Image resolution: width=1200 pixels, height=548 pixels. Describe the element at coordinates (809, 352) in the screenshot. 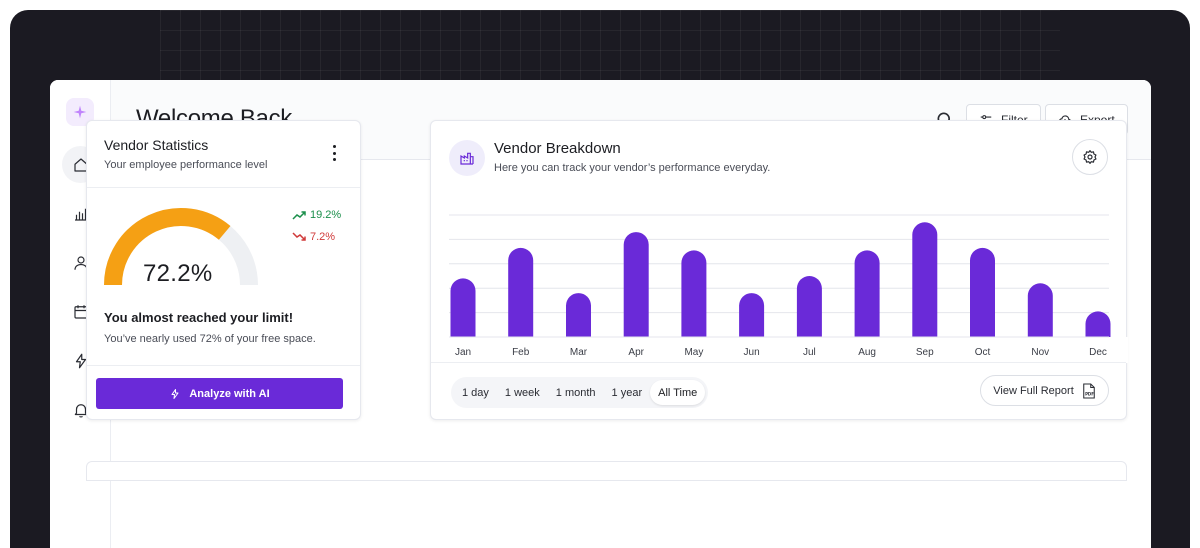

I see `x-tick-label: Jul` at that location.